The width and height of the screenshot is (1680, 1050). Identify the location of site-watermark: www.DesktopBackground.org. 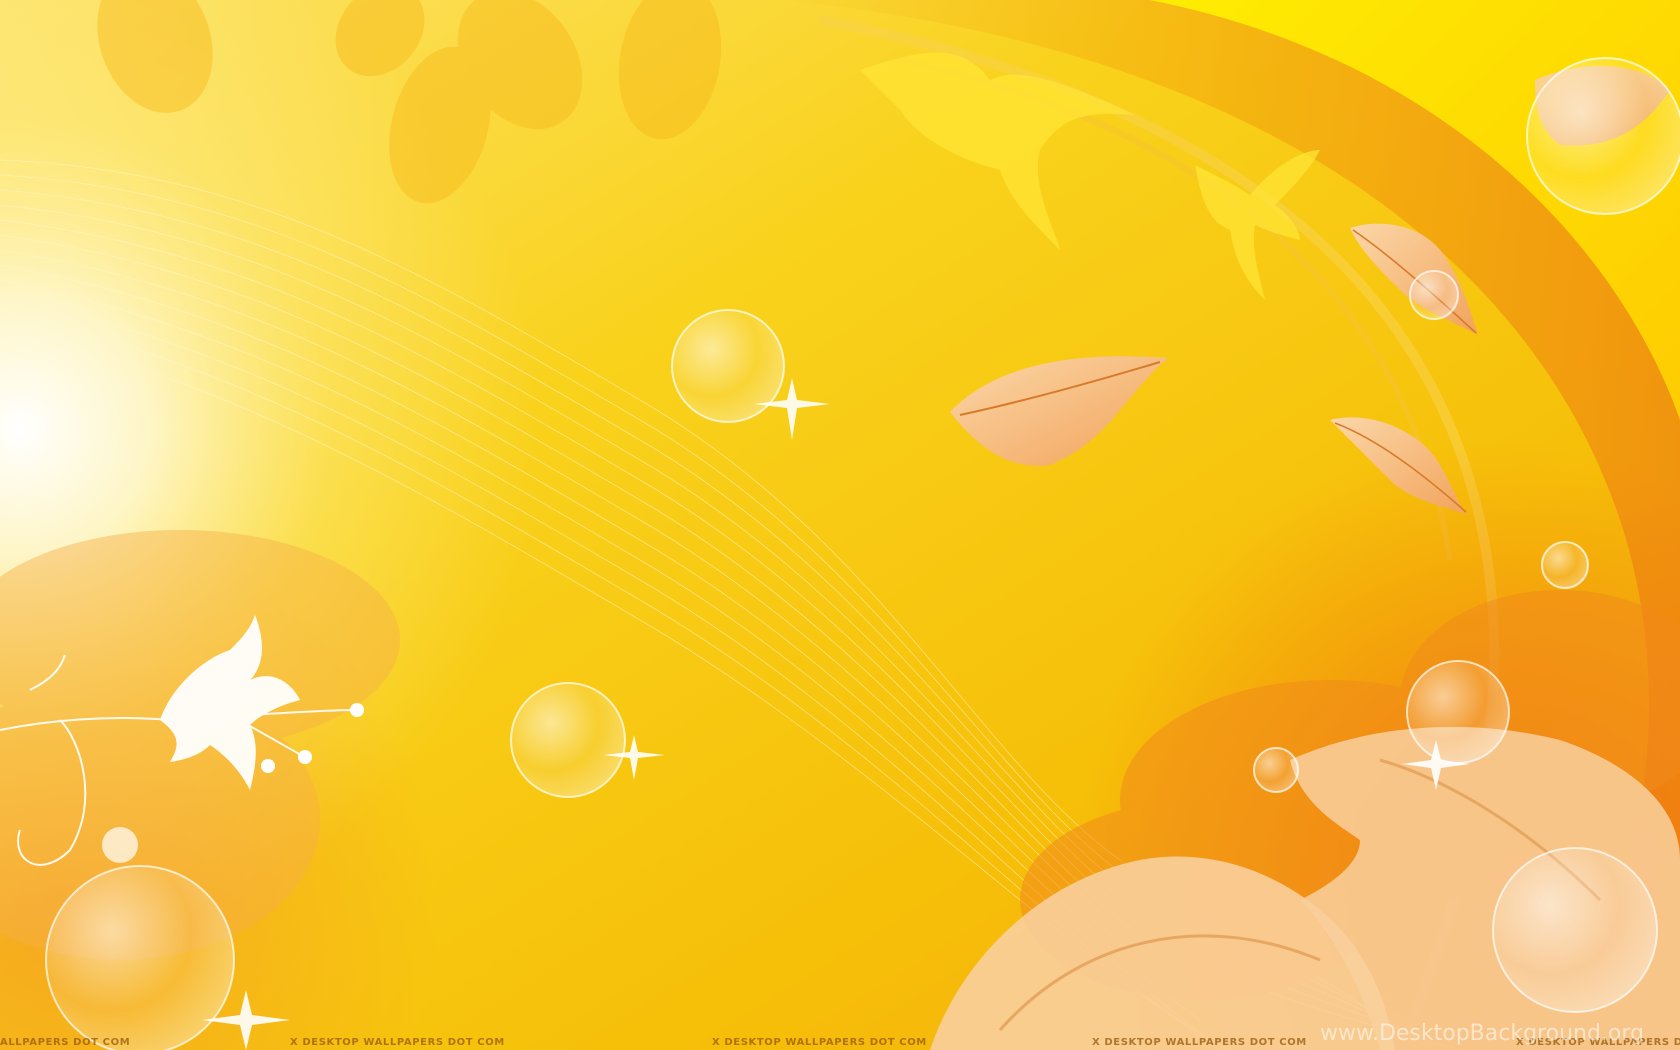
(1481, 1033).